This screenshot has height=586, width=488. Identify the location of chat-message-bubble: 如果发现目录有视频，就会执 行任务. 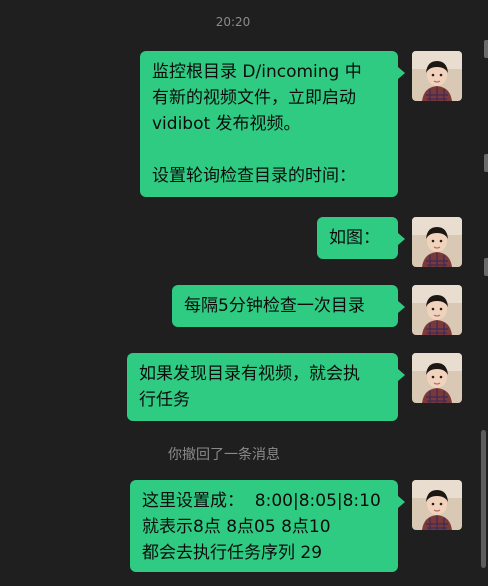
(266, 387).